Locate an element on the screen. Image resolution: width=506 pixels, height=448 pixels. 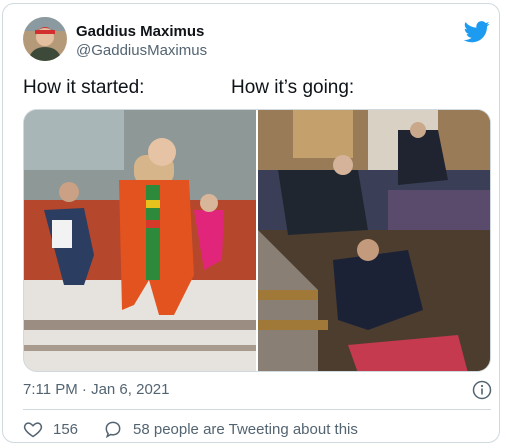
twitter-bird-icon is located at coordinates (476, 32).